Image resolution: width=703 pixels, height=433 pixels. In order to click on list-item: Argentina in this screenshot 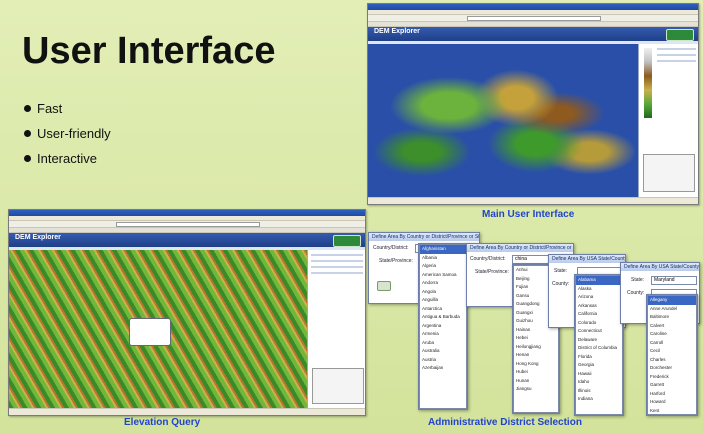, I will do `click(443, 326)`.